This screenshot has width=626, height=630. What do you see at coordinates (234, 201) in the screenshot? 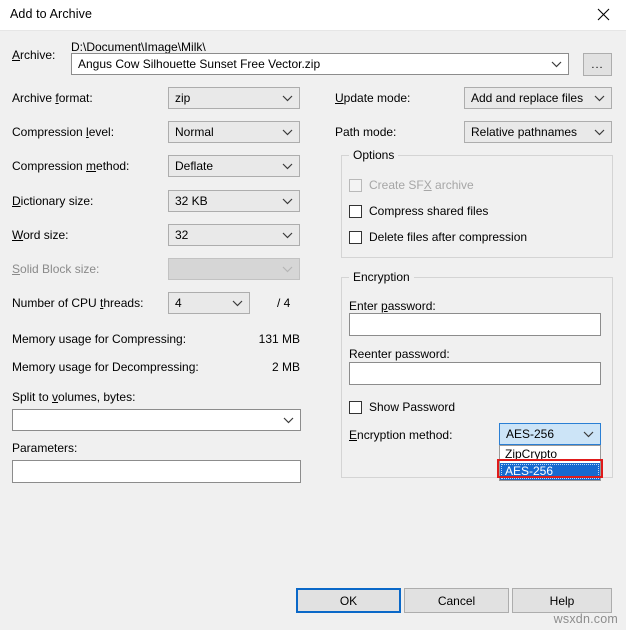
I see `dictionary-size-combo: 32 KB` at bounding box center [234, 201].